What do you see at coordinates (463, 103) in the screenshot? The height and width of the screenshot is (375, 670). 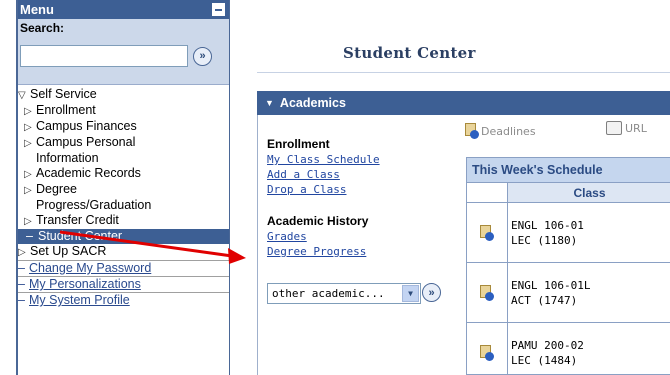 I see `academics-section-header: ▼ Academics` at bounding box center [463, 103].